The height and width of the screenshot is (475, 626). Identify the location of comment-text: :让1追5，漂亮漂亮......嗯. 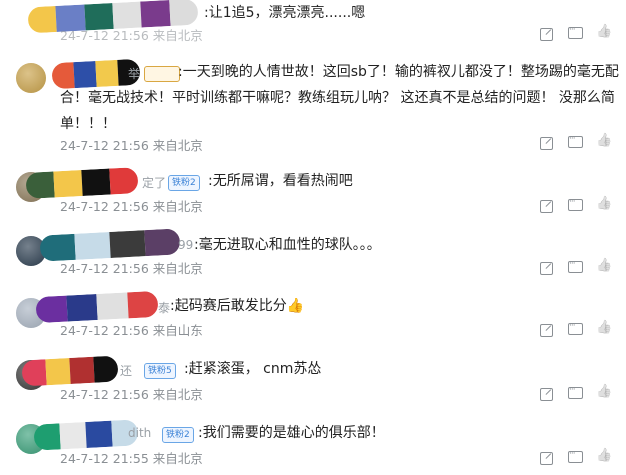
(285, 13).